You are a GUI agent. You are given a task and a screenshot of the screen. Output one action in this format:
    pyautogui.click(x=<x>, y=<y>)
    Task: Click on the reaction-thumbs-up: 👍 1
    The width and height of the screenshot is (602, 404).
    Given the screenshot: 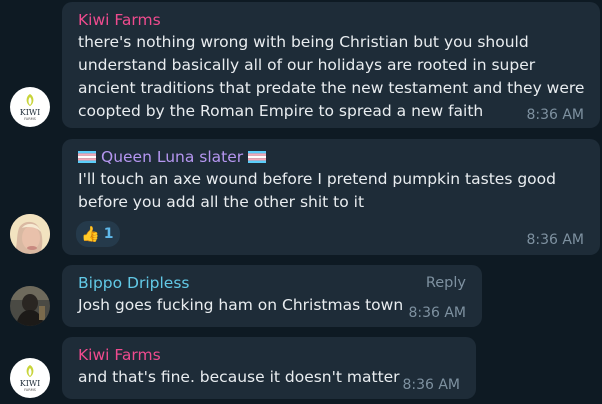 What is the action you would take?
    pyautogui.click(x=98, y=234)
    